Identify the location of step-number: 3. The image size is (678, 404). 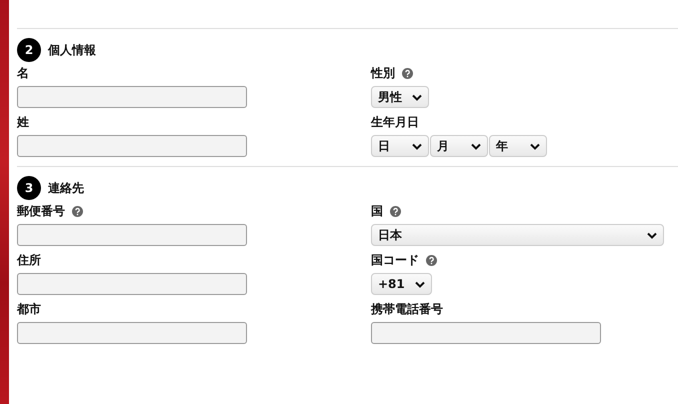
(29, 188).